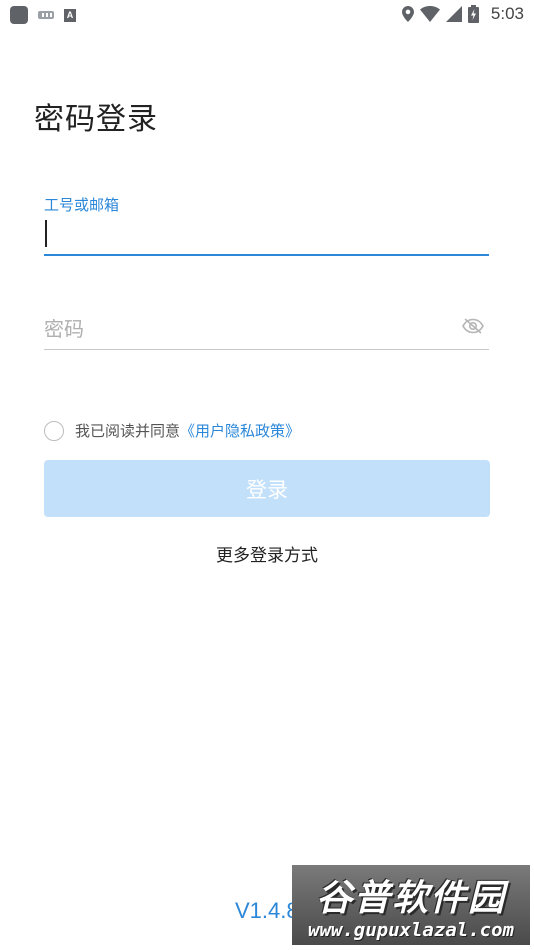 This screenshot has height=950, width=534. What do you see at coordinates (267, 15) in the screenshot?
I see `status-bar: A 5:03` at bounding box center [267, 15].